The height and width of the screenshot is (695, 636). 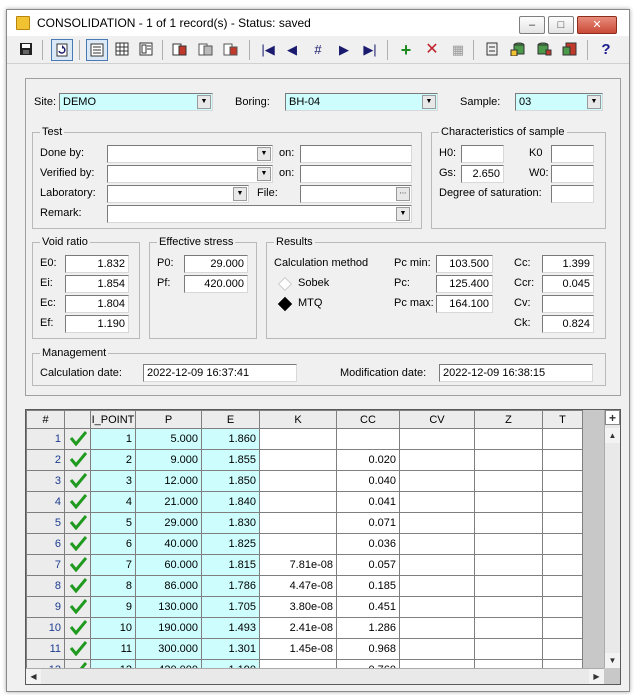 What do you see at coordinates (168, 502) in the screenshot?
I see `grid-cell-p: 21.000` at bounding box center [168, 502].